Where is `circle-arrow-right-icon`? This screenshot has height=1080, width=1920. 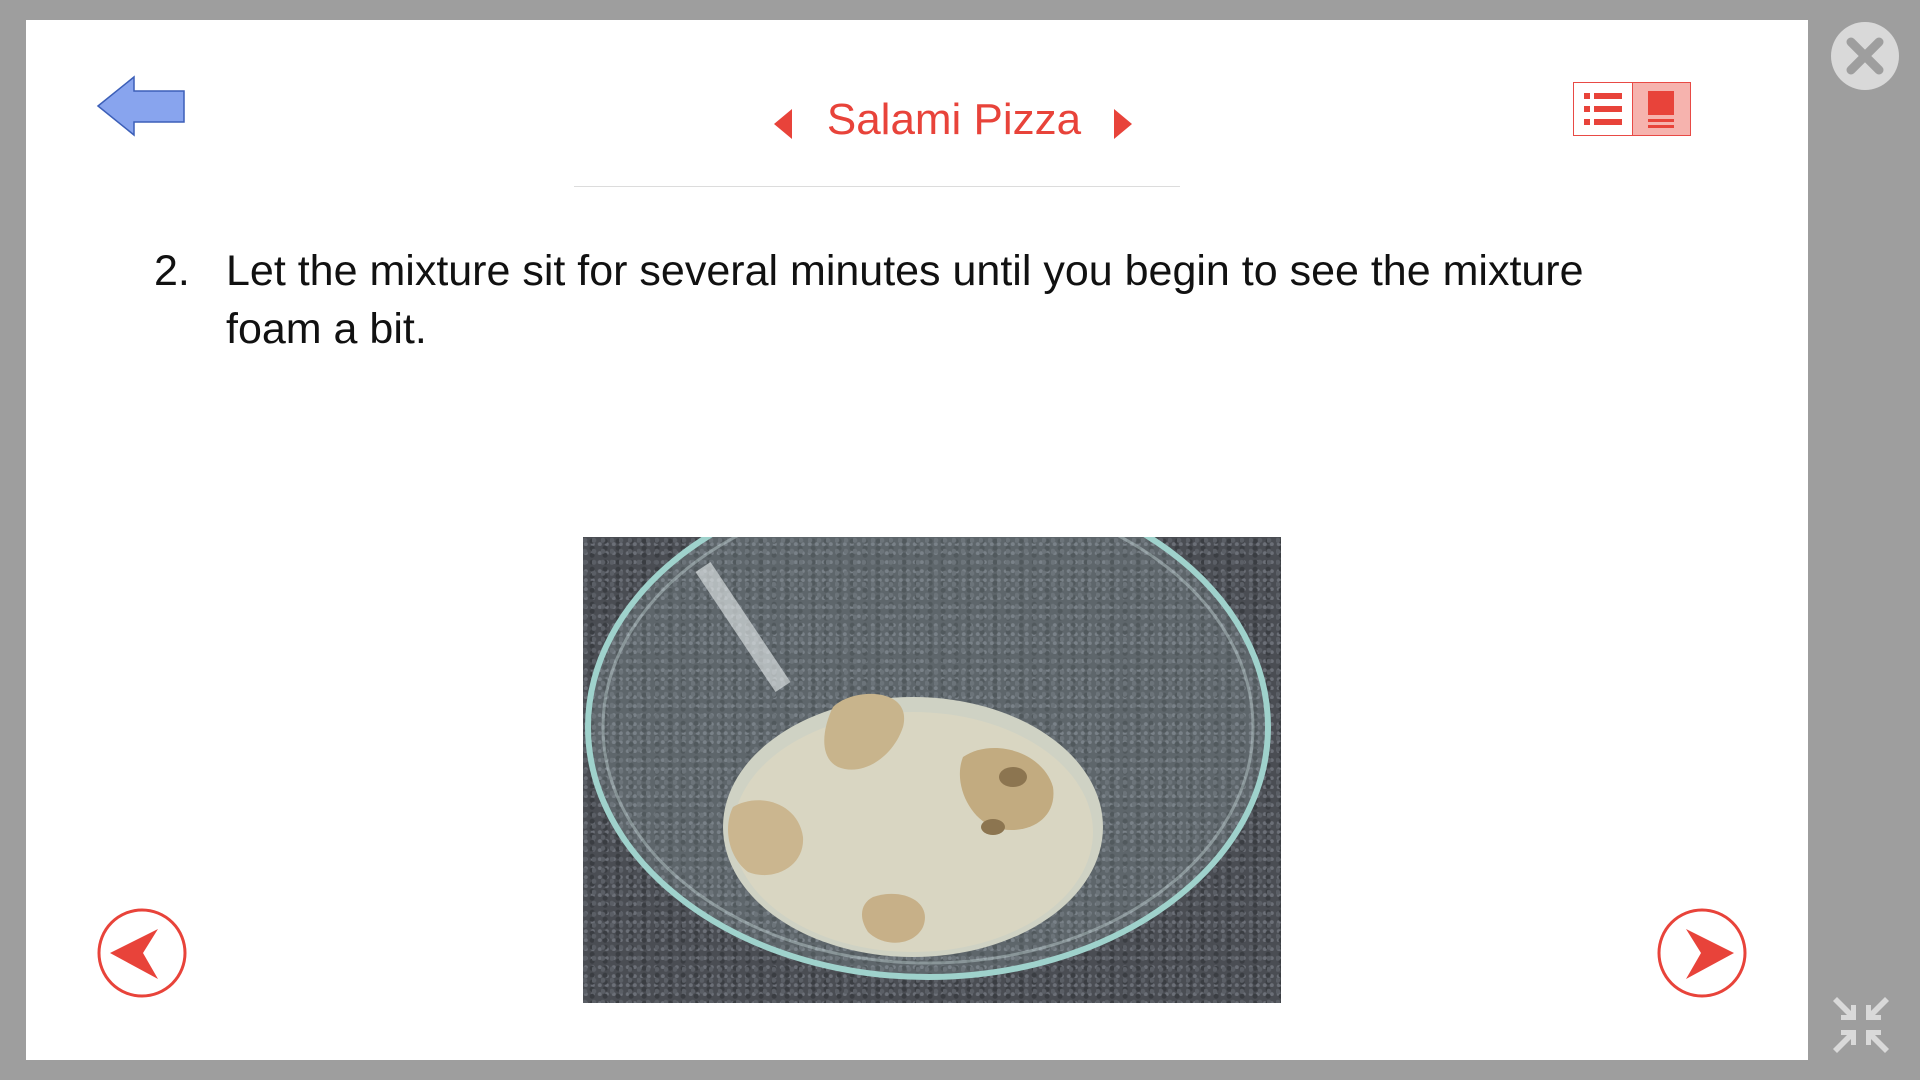 circle-arrow-right-icon is located at coordinates (1702, 953).